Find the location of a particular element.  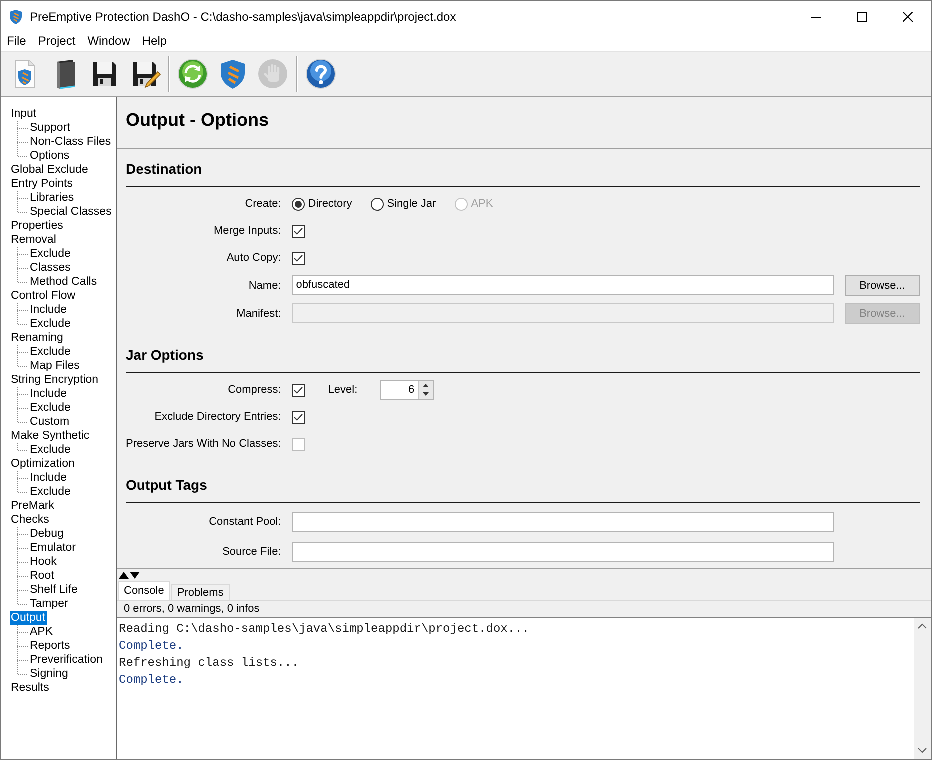

radio-label: Directory is located at coordinates (330, 204).